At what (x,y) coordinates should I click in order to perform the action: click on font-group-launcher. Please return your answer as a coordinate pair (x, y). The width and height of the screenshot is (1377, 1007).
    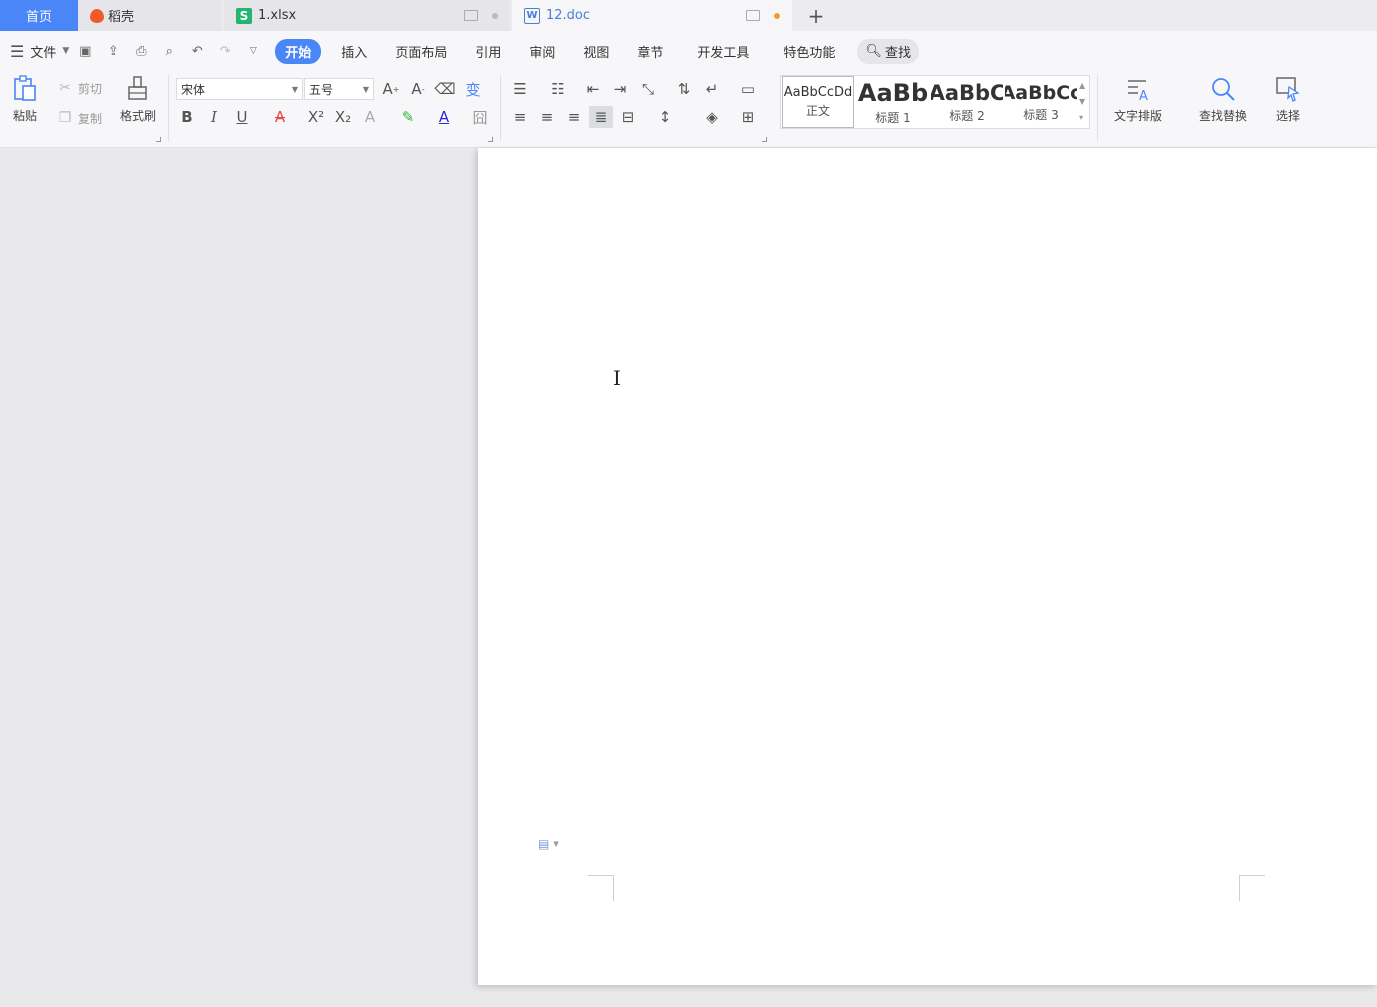
    Looking at the image, I should click on (490, 139).